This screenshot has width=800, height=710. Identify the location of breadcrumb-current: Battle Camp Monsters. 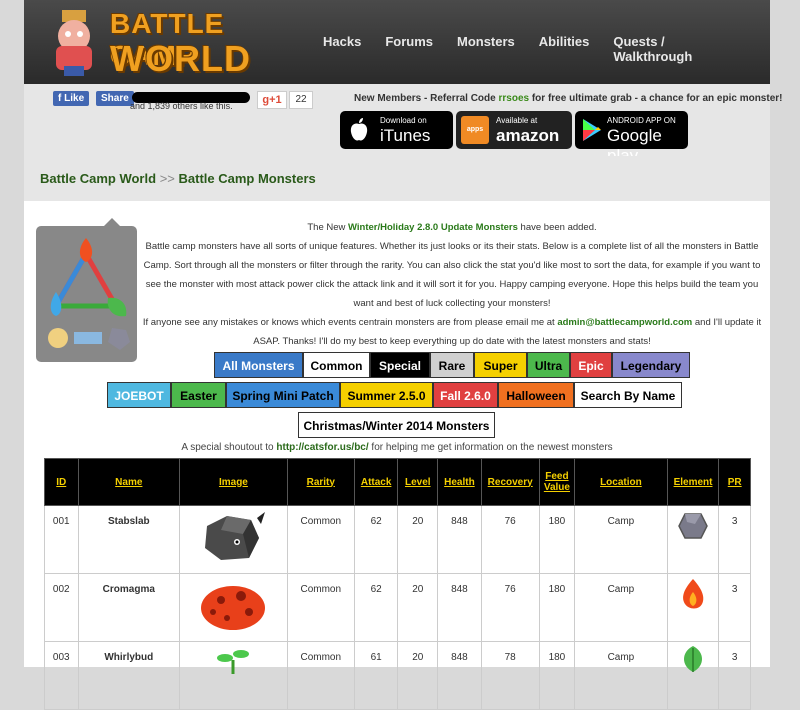
(247, 178).